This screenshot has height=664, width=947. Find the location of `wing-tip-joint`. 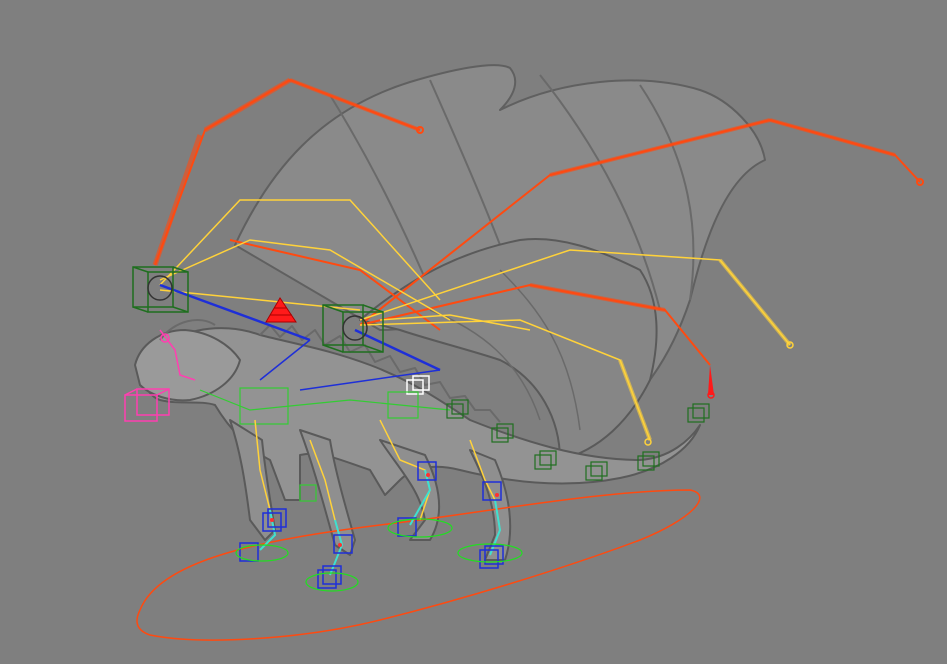

wing-tip-joint is located at coordinates (711, 382).